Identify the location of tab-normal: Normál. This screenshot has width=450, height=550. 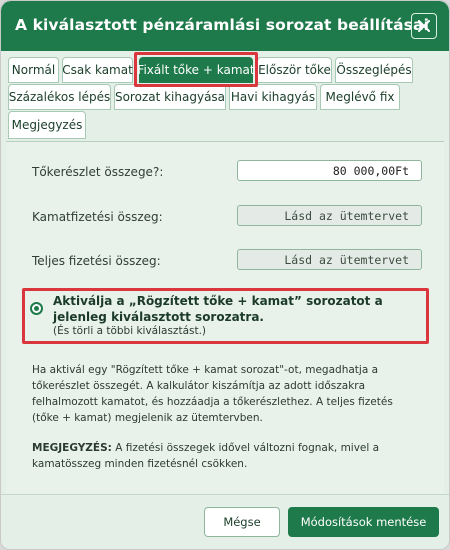
(33, 70).